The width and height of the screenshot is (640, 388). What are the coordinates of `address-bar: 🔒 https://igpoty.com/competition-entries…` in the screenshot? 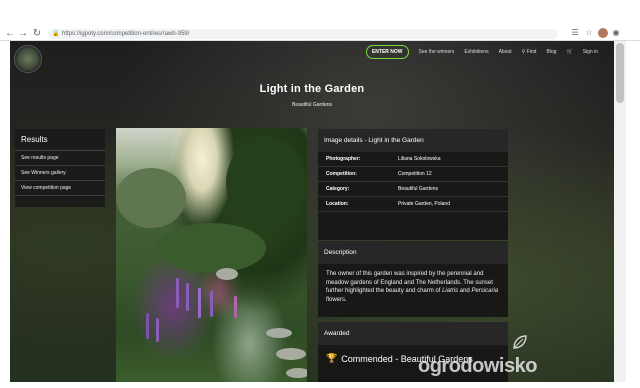 It's located at (303, 34).